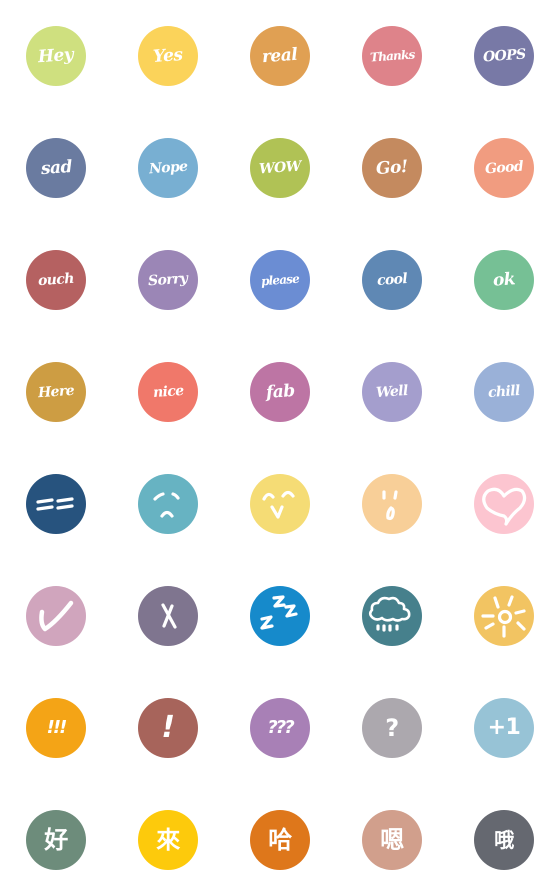  I want to click on sticker-badge: 哈, so click(280, 840).